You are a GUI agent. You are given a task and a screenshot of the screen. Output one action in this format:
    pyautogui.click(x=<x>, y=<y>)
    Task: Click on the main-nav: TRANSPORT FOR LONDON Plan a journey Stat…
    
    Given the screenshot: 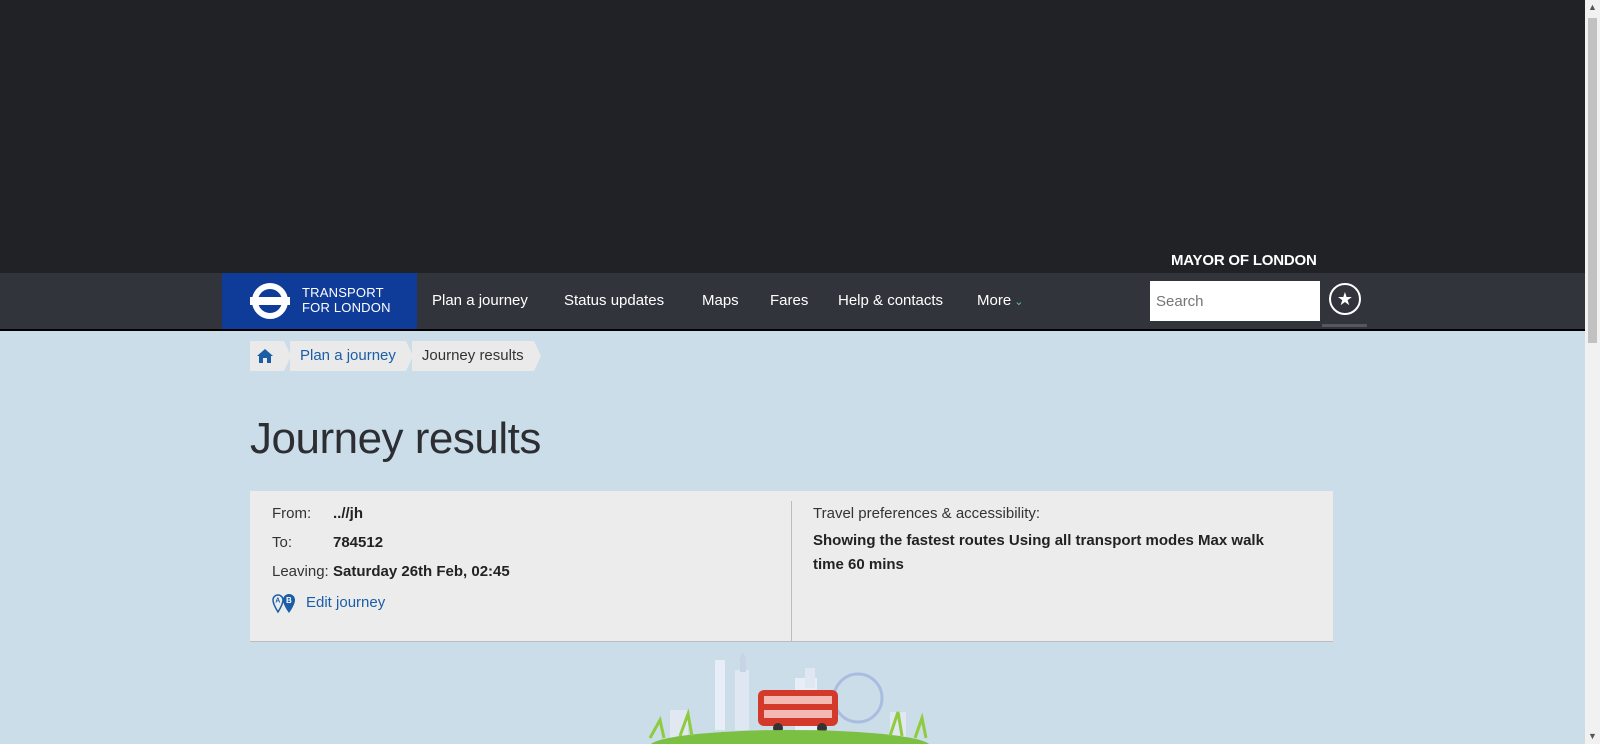 What is the action you would take?
    pyautogui.click(x=792, y=302)
    